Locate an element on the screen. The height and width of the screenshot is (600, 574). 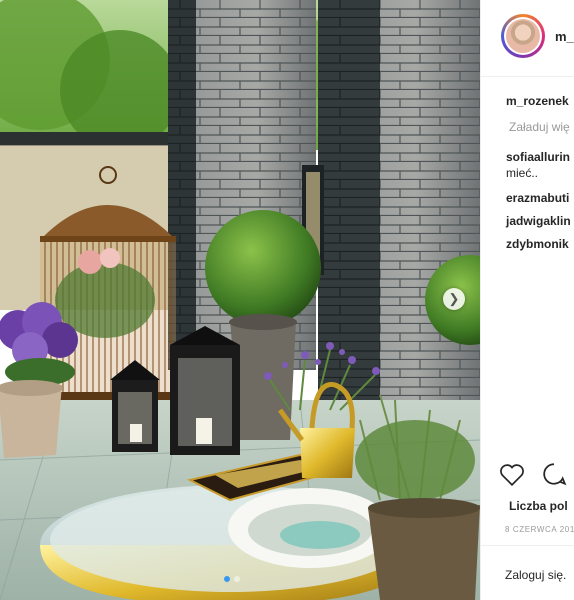
avatar is located at coordinates (523, 36).